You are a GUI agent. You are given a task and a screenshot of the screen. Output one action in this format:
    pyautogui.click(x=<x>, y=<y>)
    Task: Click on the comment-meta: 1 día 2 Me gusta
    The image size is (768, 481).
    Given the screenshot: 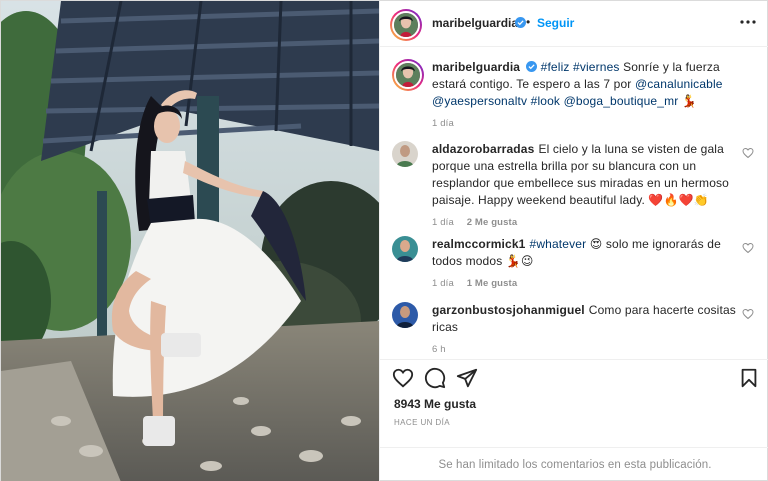 What is the action you would take?
    pyautogui.click(x=588, y=222)
    